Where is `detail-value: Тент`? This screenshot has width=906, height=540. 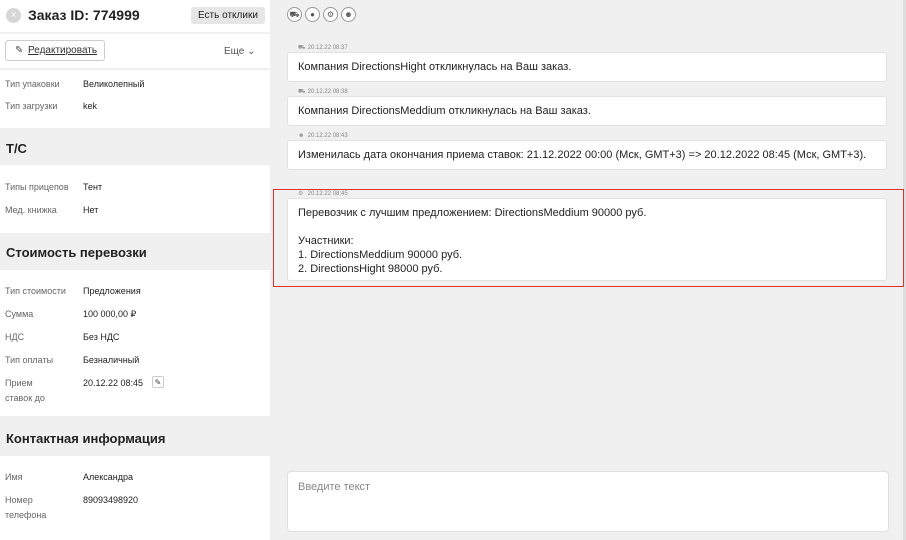
detail-value: Тент is located at coordinates (93, 187).